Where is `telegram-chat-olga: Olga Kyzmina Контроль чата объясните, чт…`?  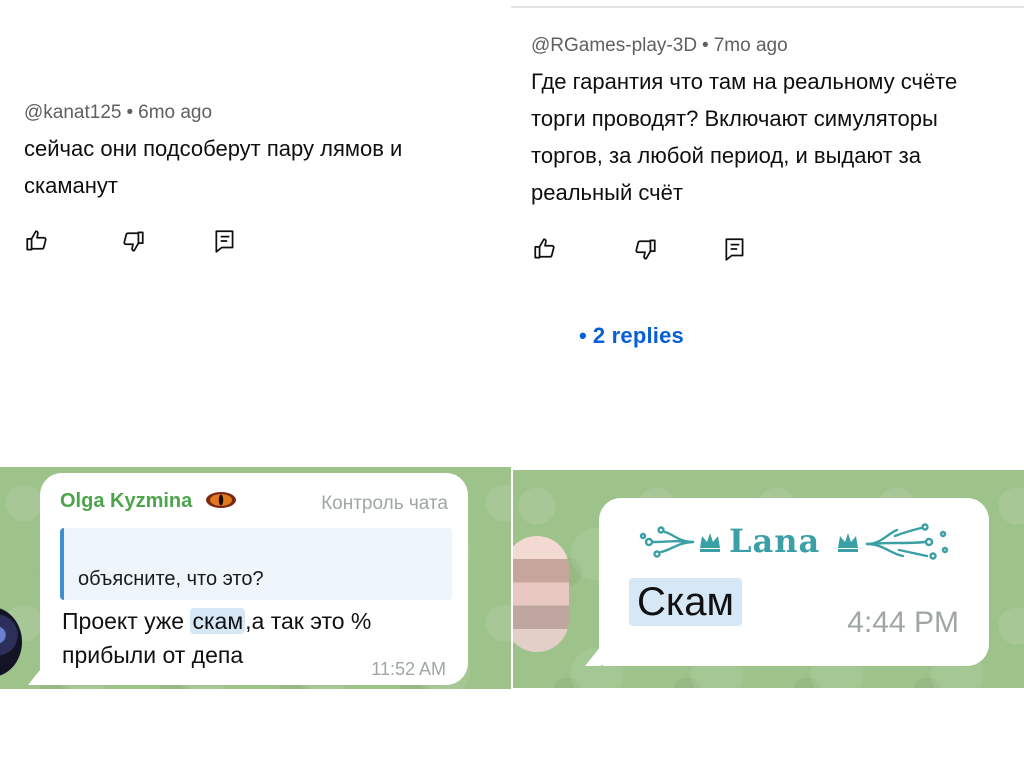
telegram-chat-olga: Olga Kyzmina Контроль чата объясните, чт… is located at coordinates (255, 578).